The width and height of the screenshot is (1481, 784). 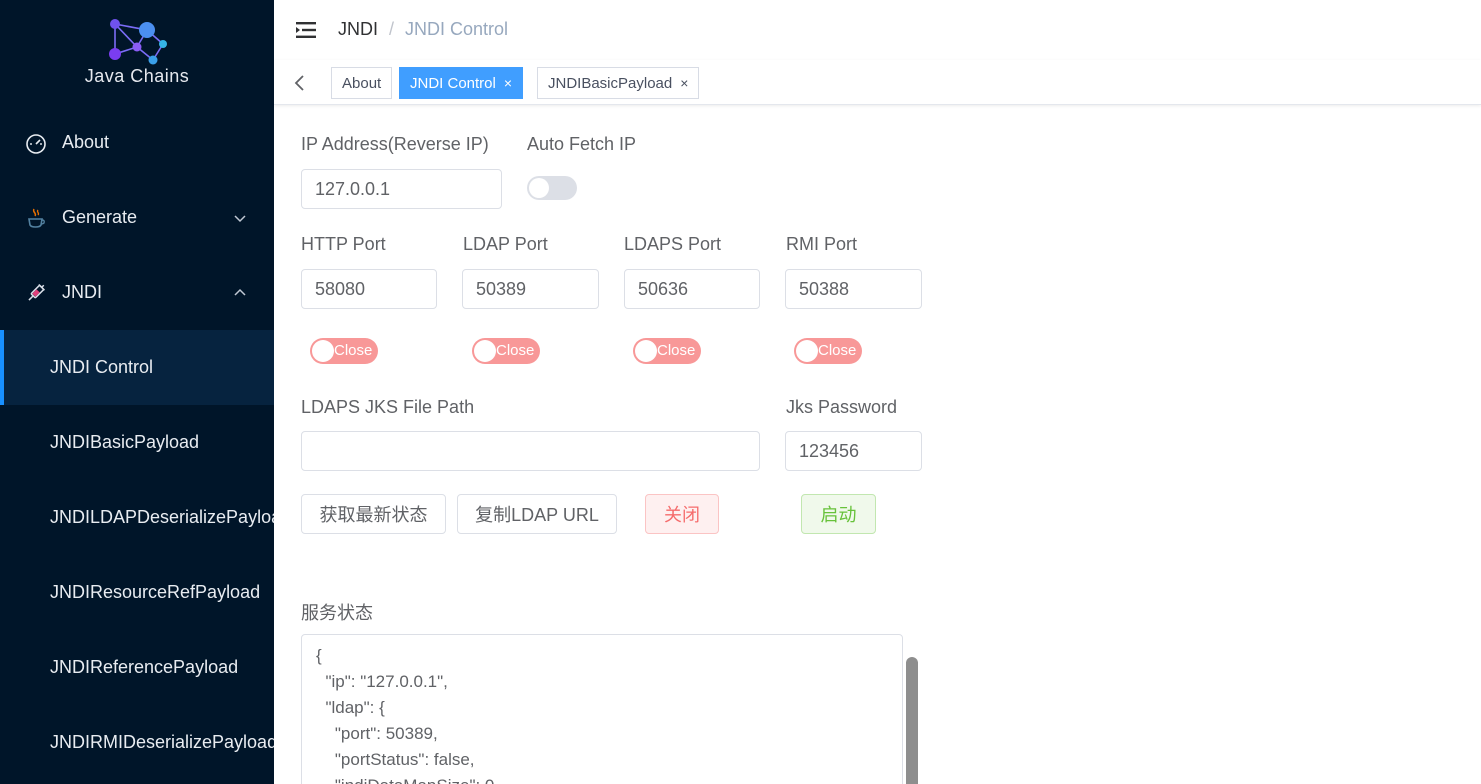 I want to click on auto-fetch-ip-switch, so click(x=552, y=188).